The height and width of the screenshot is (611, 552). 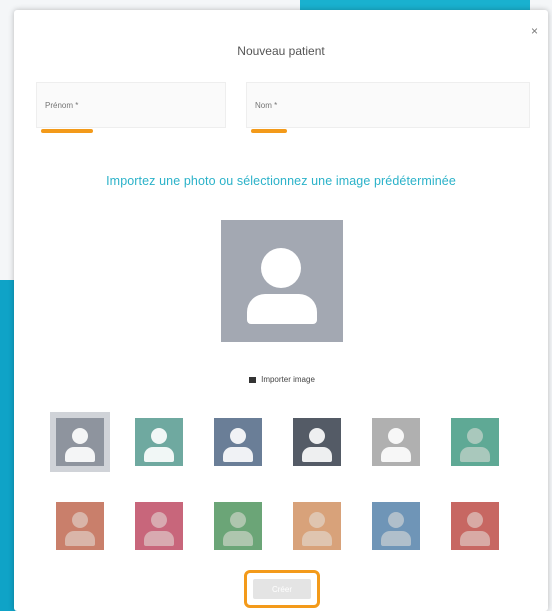 I want to click on last-name-input, so click(x=388, y=105).